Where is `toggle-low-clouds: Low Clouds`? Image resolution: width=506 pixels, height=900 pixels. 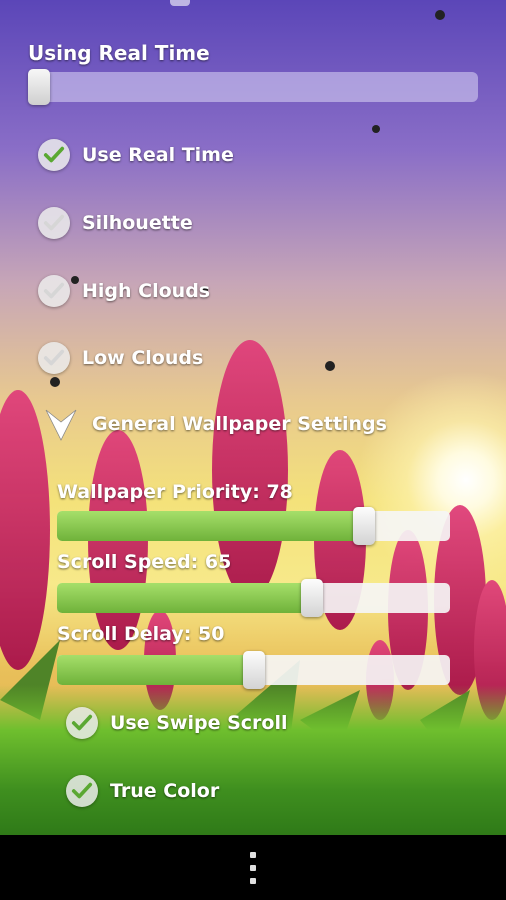 toggle-low-clouds: Low Clouds is located at coordinates (120, 358).